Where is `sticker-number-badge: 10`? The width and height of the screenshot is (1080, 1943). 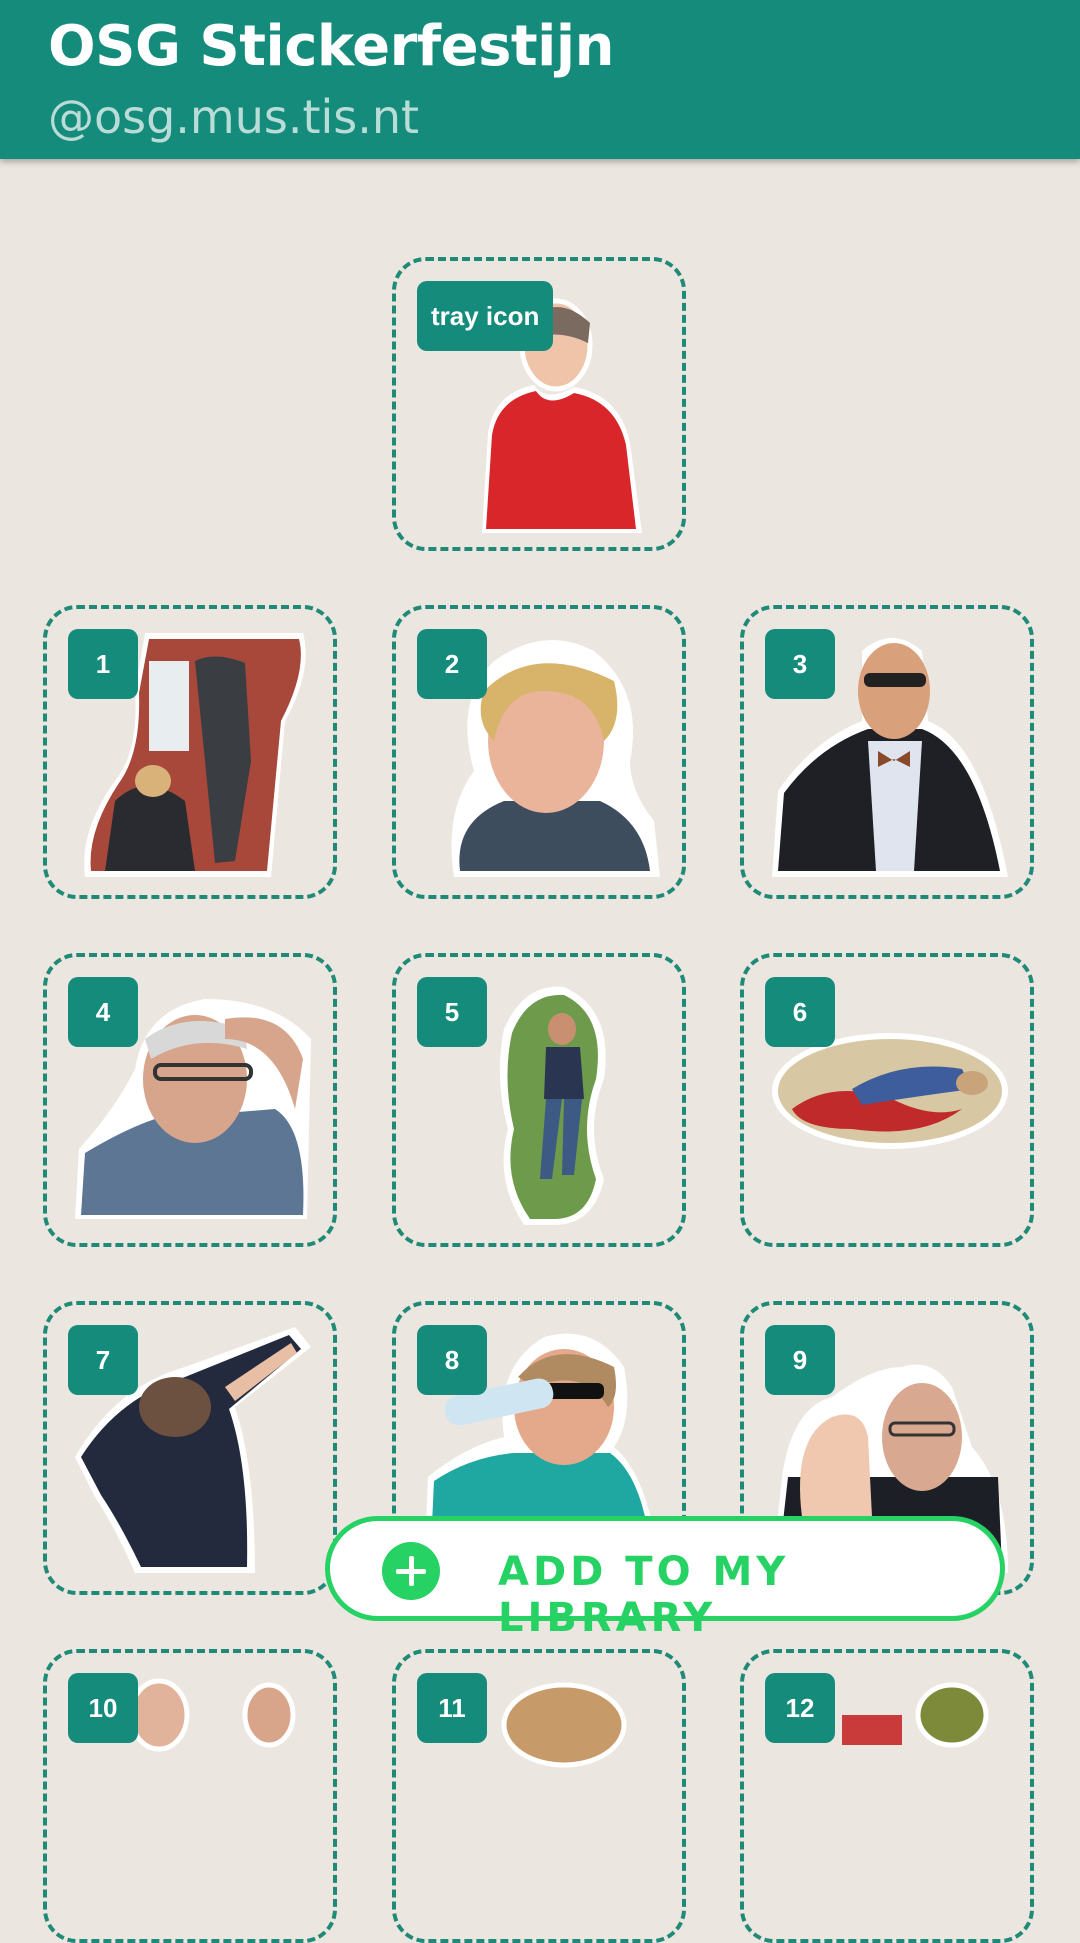
sticker-number-badge: 10 is located at coordinates (103, 1708).